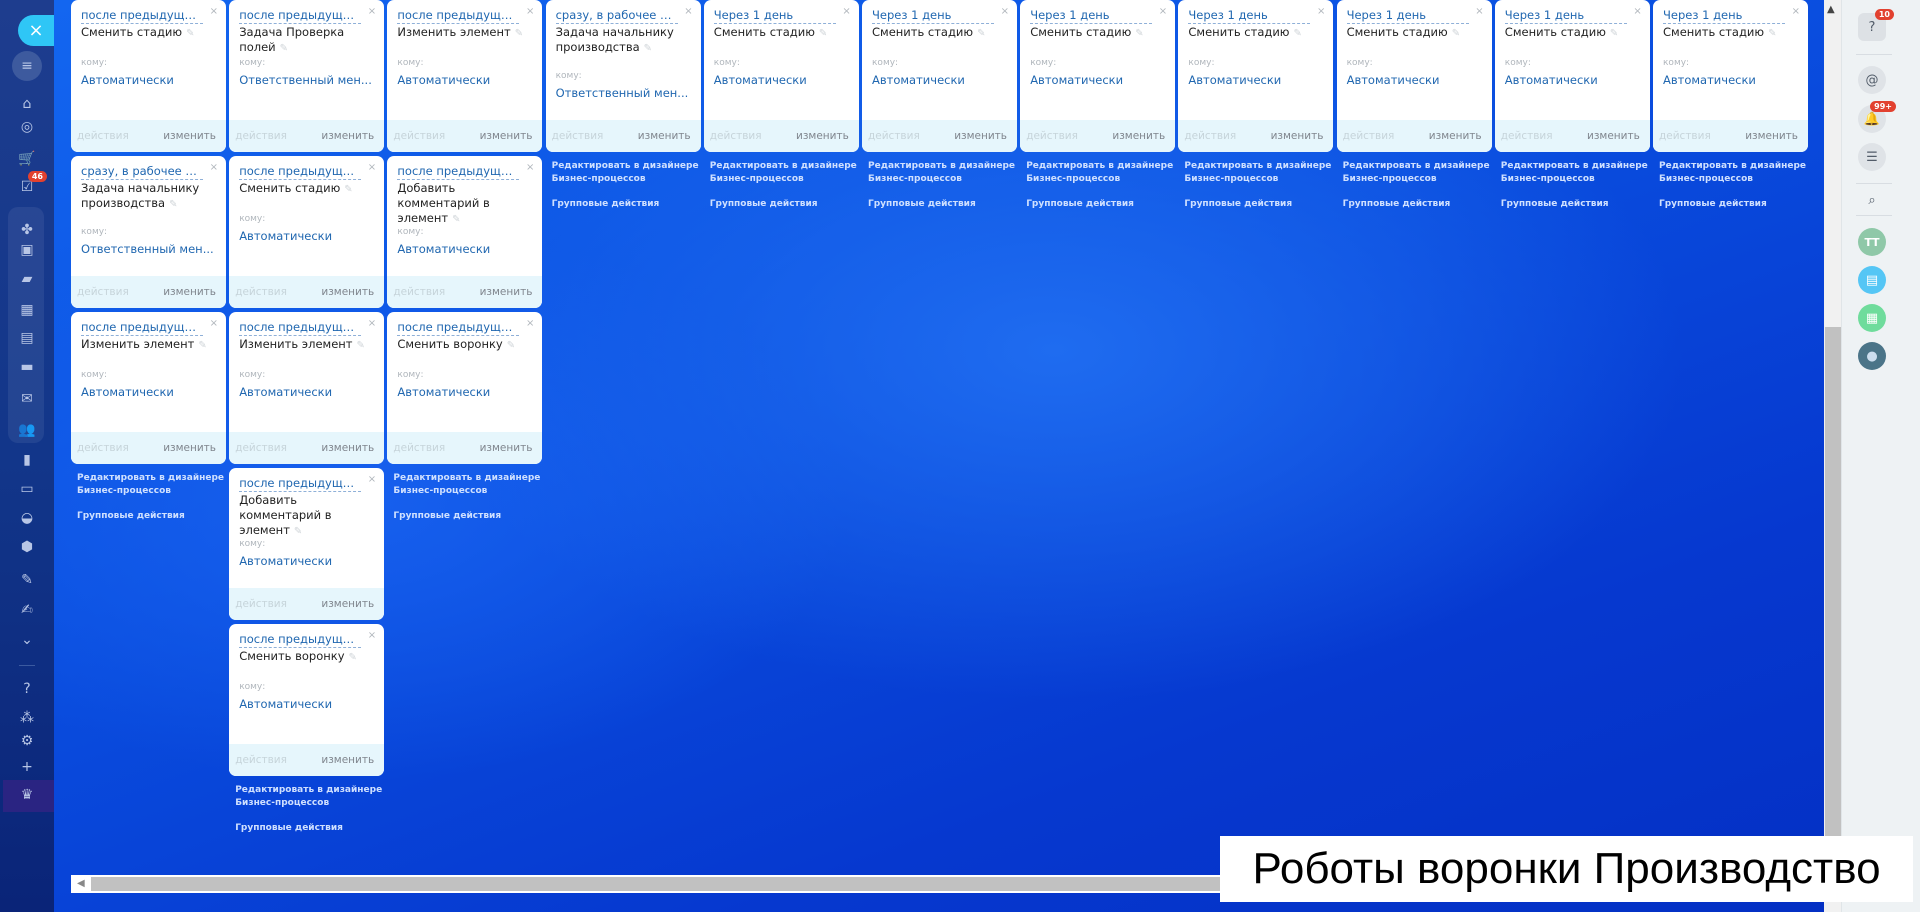 The image size is (1920, 912). Describe the element at coordinates (27, 795) in the screenshot. I see `sidebar-crown-button: ♛` at that location.